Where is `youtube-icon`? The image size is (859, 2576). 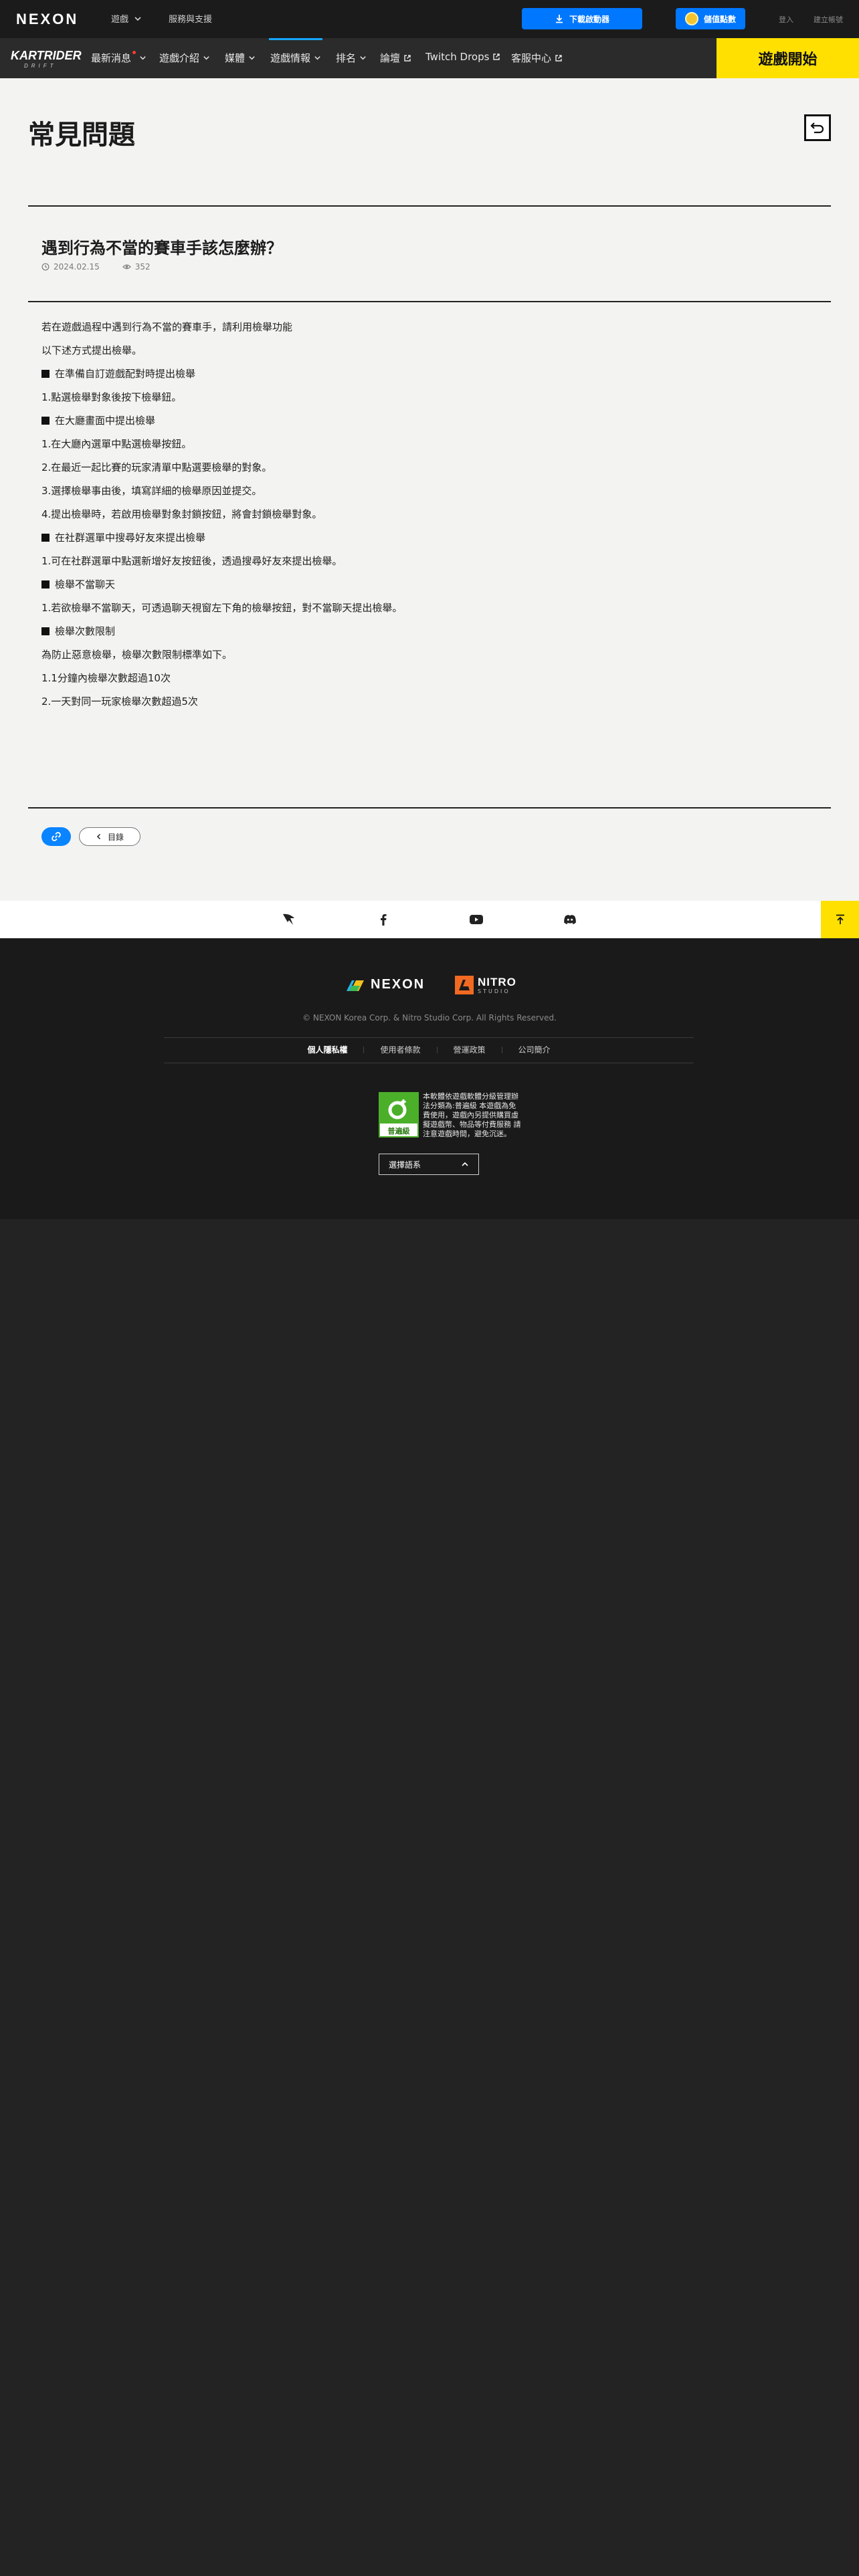
youtube-icon is located at coordinates (476, 919).